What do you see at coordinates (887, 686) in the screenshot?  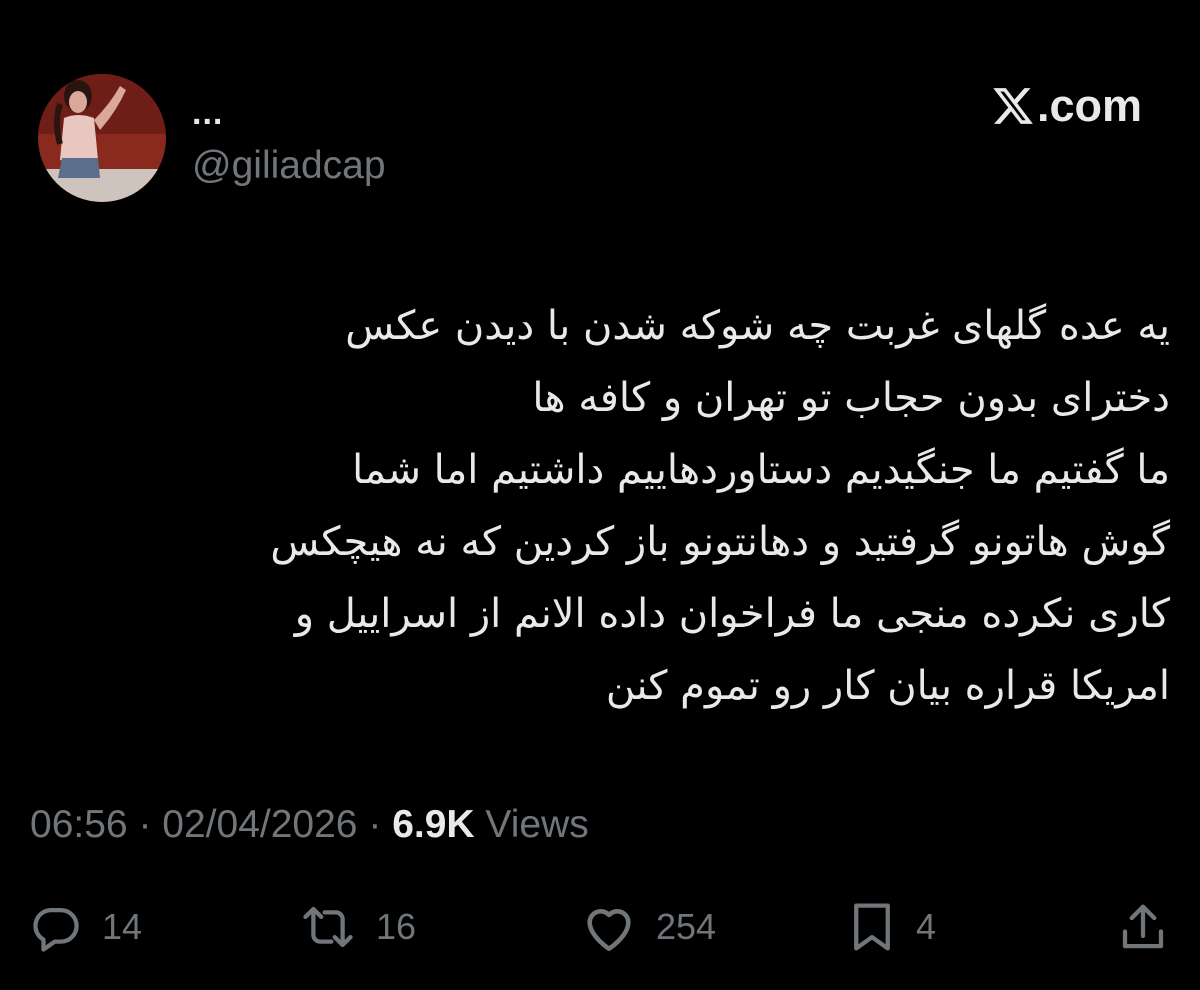 I see `tweet-line: امریکا قراره بیان کار رو تموم کنن` at bounding box center [887, 686].